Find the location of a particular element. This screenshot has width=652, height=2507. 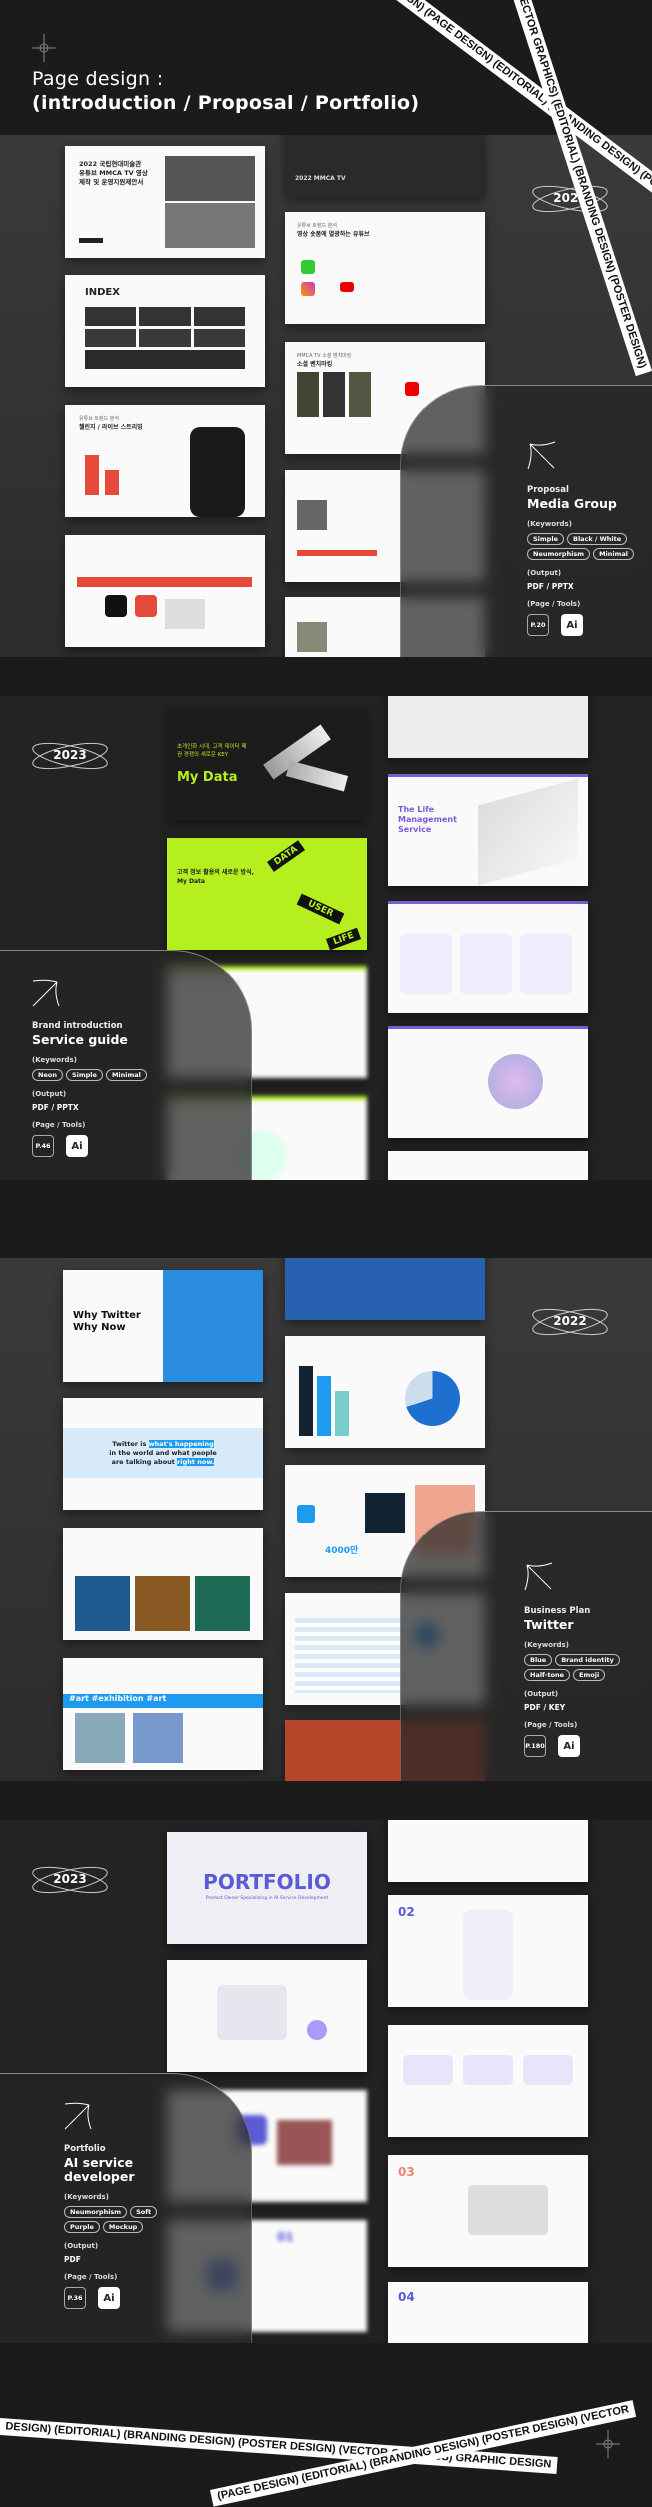

slide-blue-3d is located at coordinates (385, 1289).